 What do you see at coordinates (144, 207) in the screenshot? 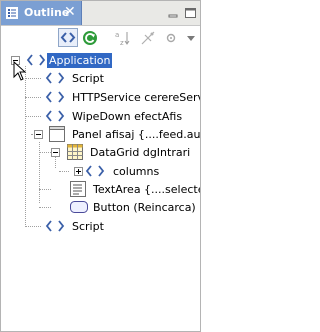
I see `tree-node-label: Button (Reincarca)` at bounding box center [144, 207].